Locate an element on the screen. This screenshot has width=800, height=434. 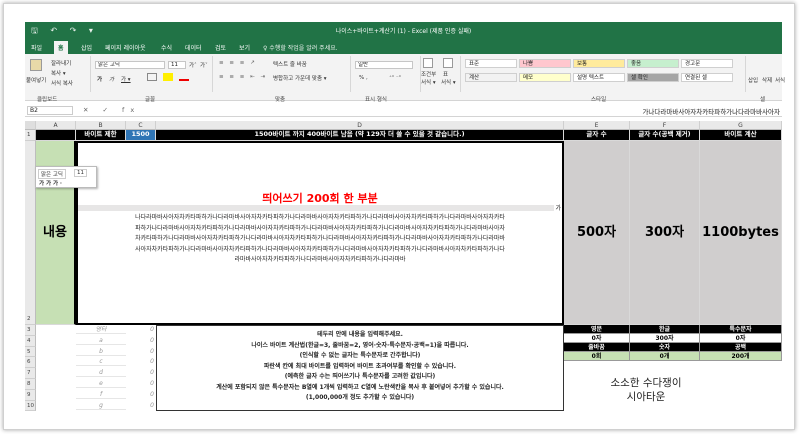
paste-icon is located at coordinates (36, 65).